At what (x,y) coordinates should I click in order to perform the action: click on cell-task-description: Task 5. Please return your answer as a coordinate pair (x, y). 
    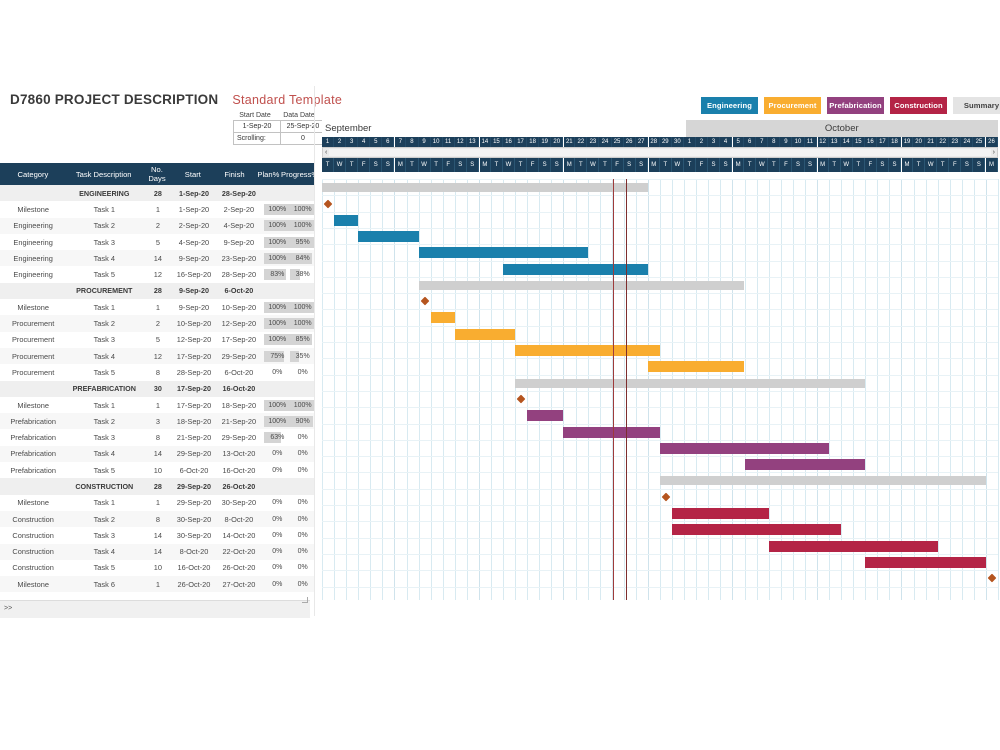
    Looking at the image, I should click on (104, 372).